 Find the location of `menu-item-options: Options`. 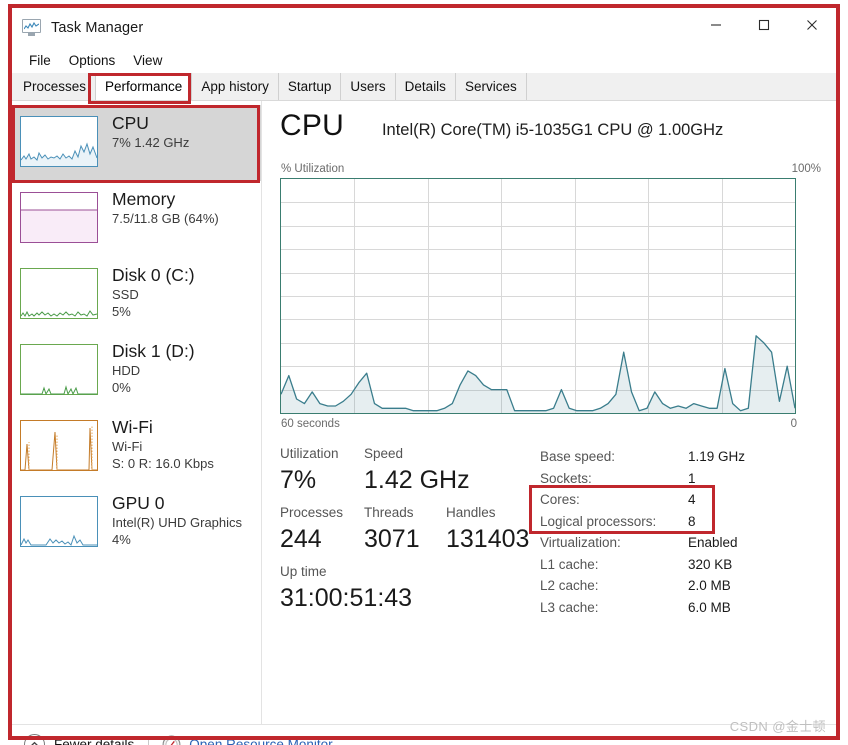

menu-item-options: Options is located at coordinates (92, 60).